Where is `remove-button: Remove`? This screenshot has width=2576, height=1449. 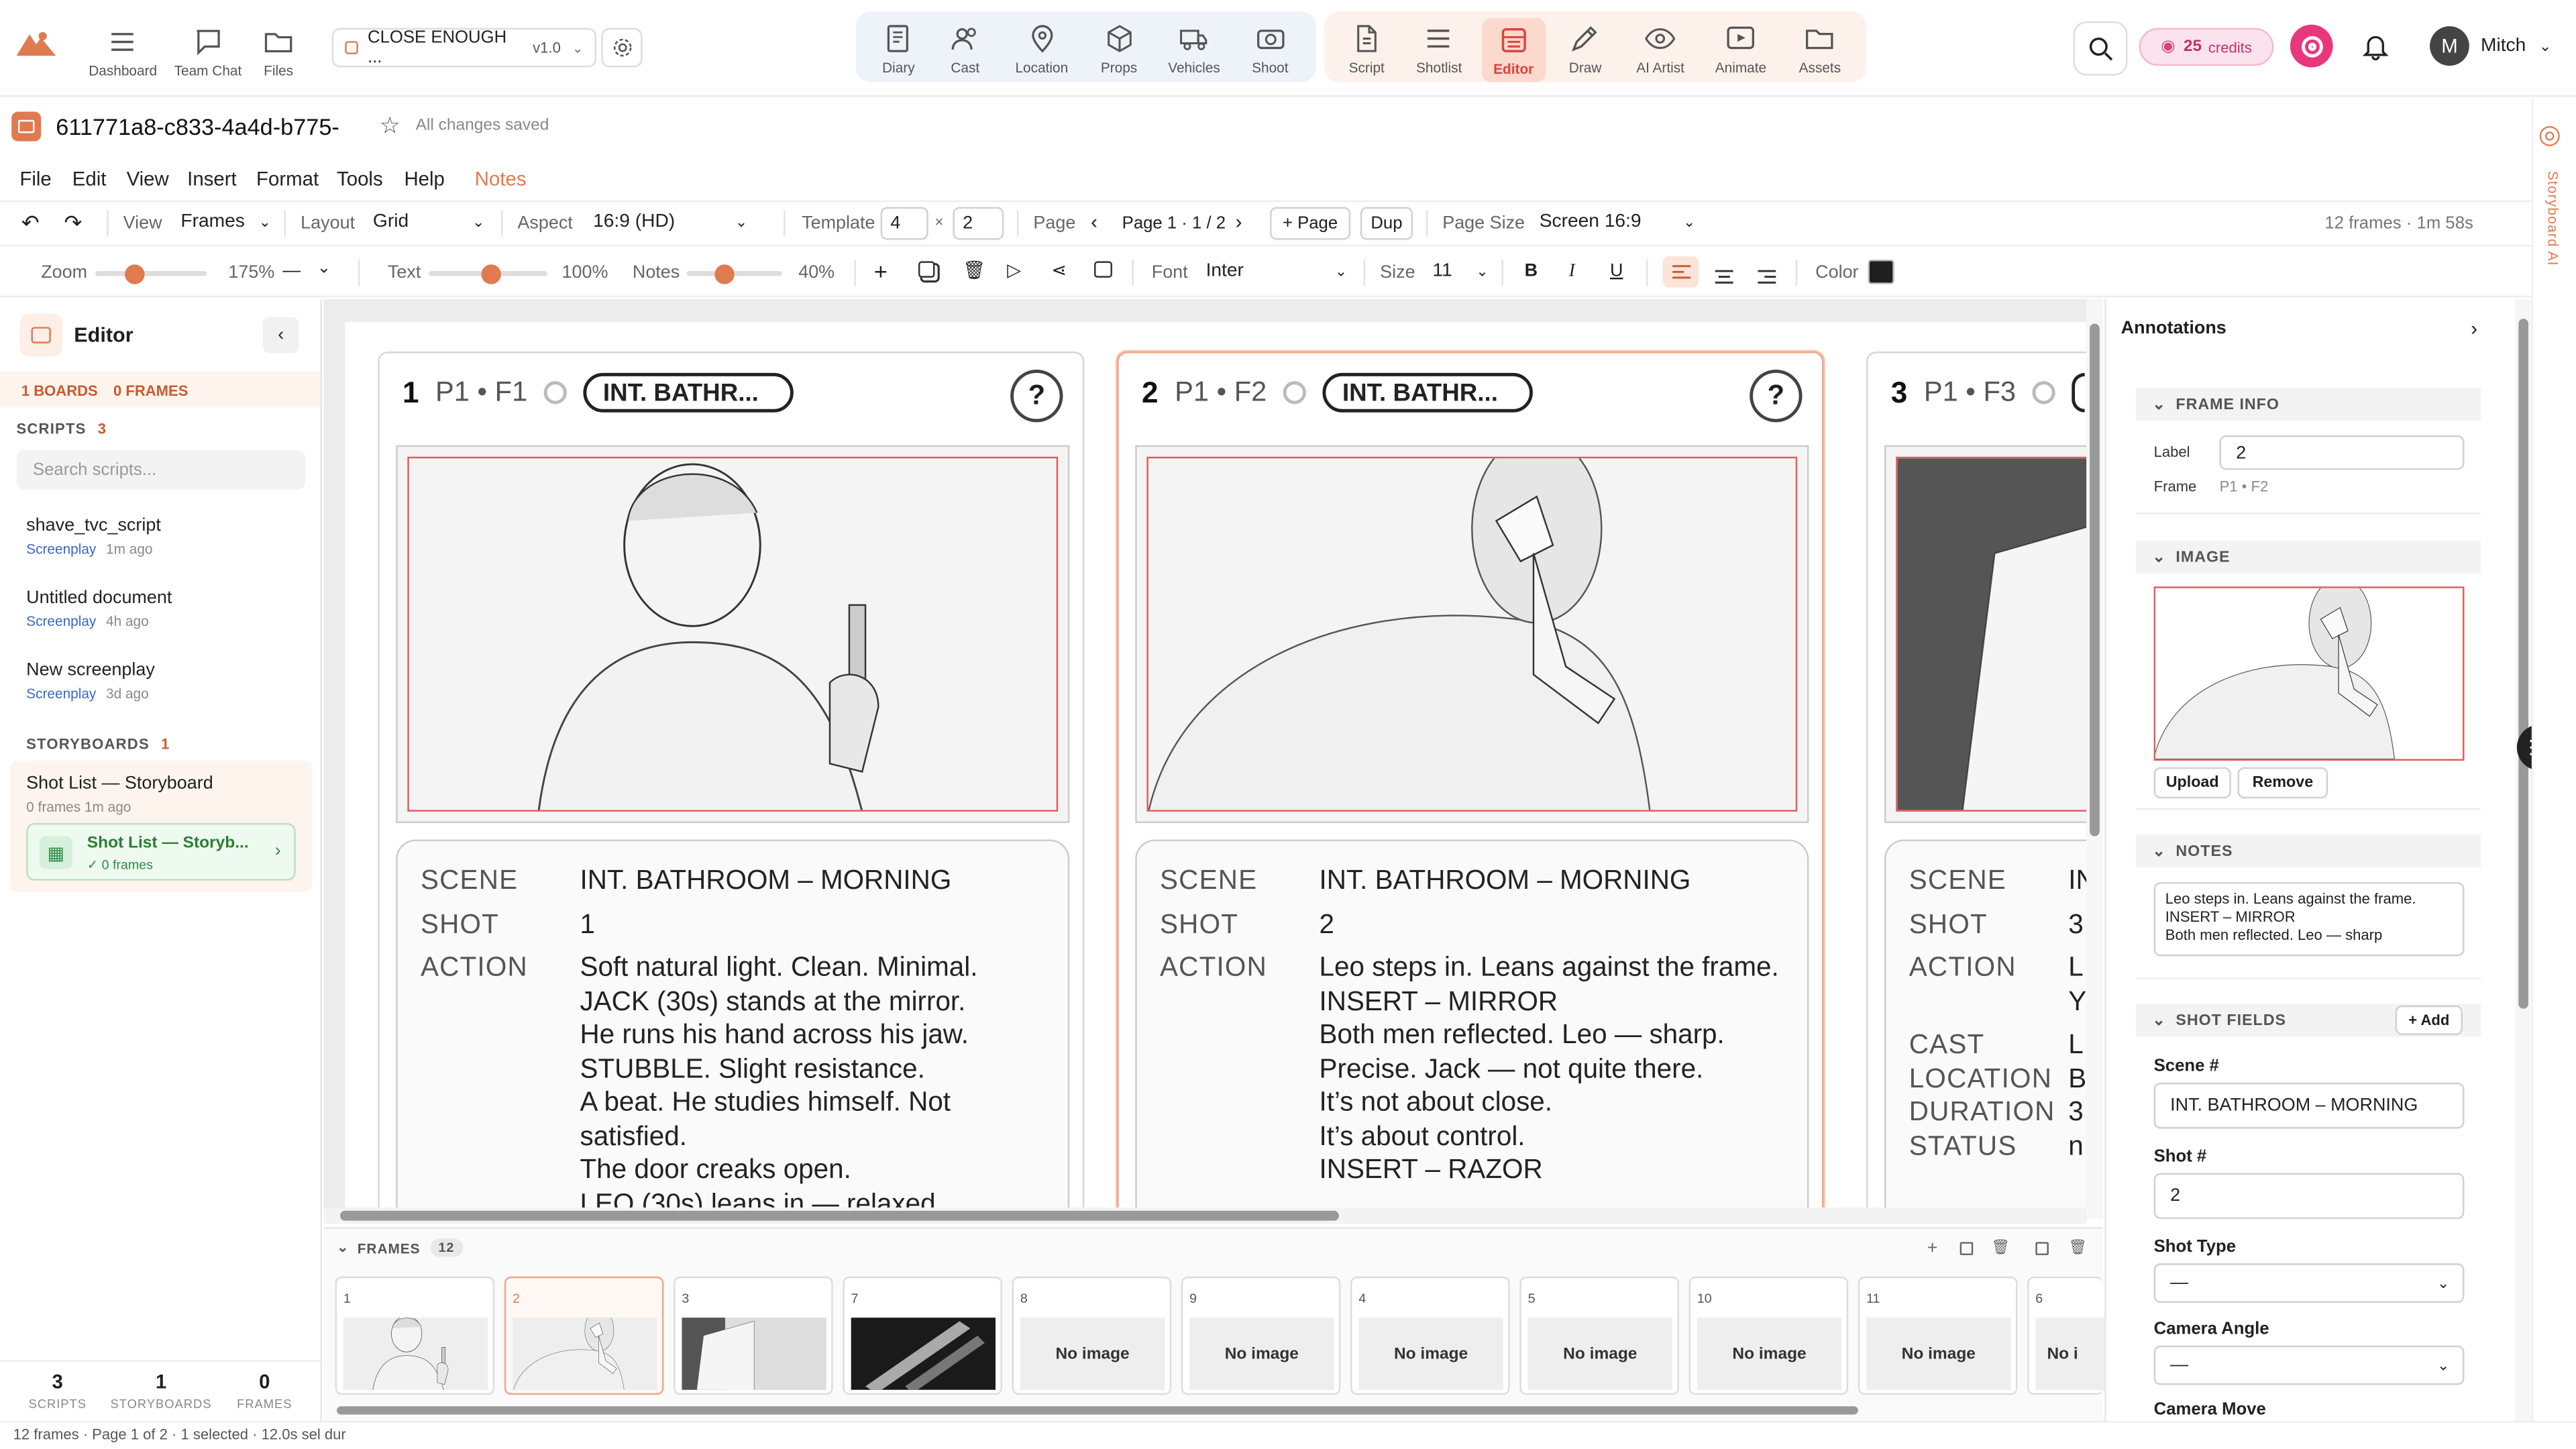 remove-button: Remove is located at coordinates (2282, 783).